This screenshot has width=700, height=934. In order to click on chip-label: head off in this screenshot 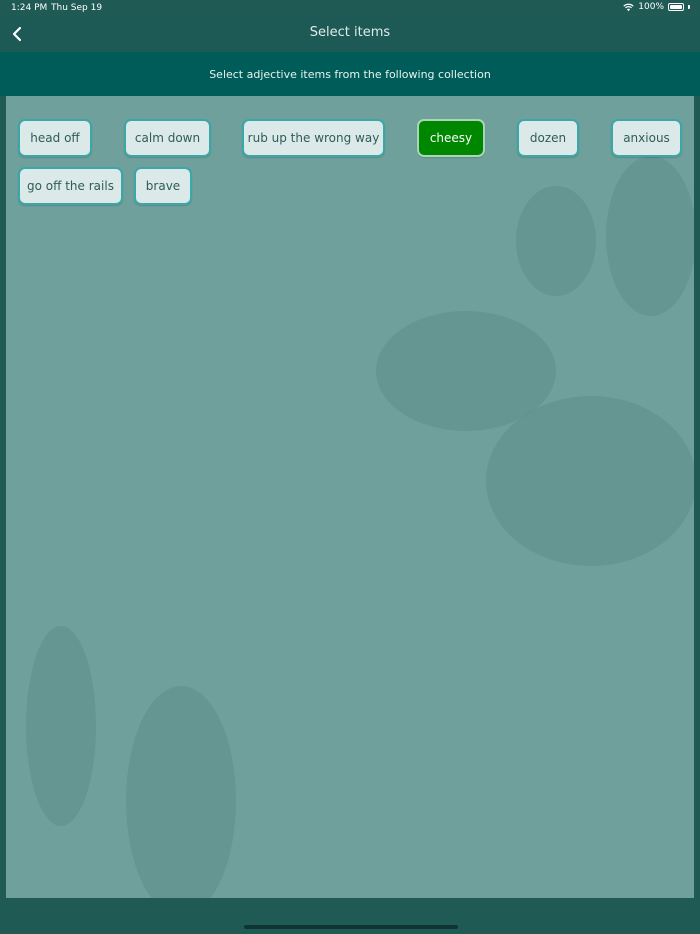, I will do `click(55, 138)`.